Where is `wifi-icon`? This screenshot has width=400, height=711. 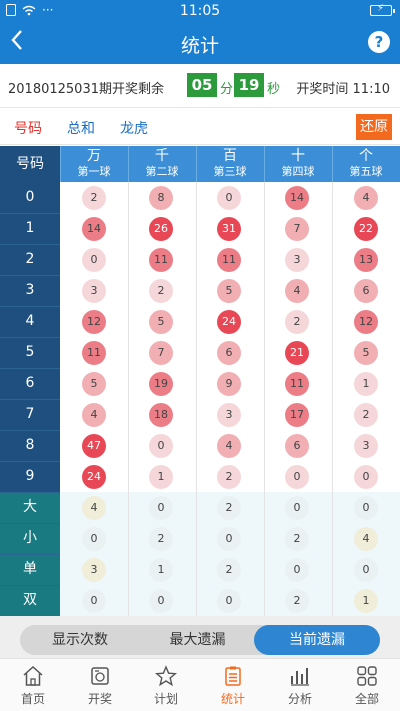 wifi-icon is located at coordinates (29, 10).